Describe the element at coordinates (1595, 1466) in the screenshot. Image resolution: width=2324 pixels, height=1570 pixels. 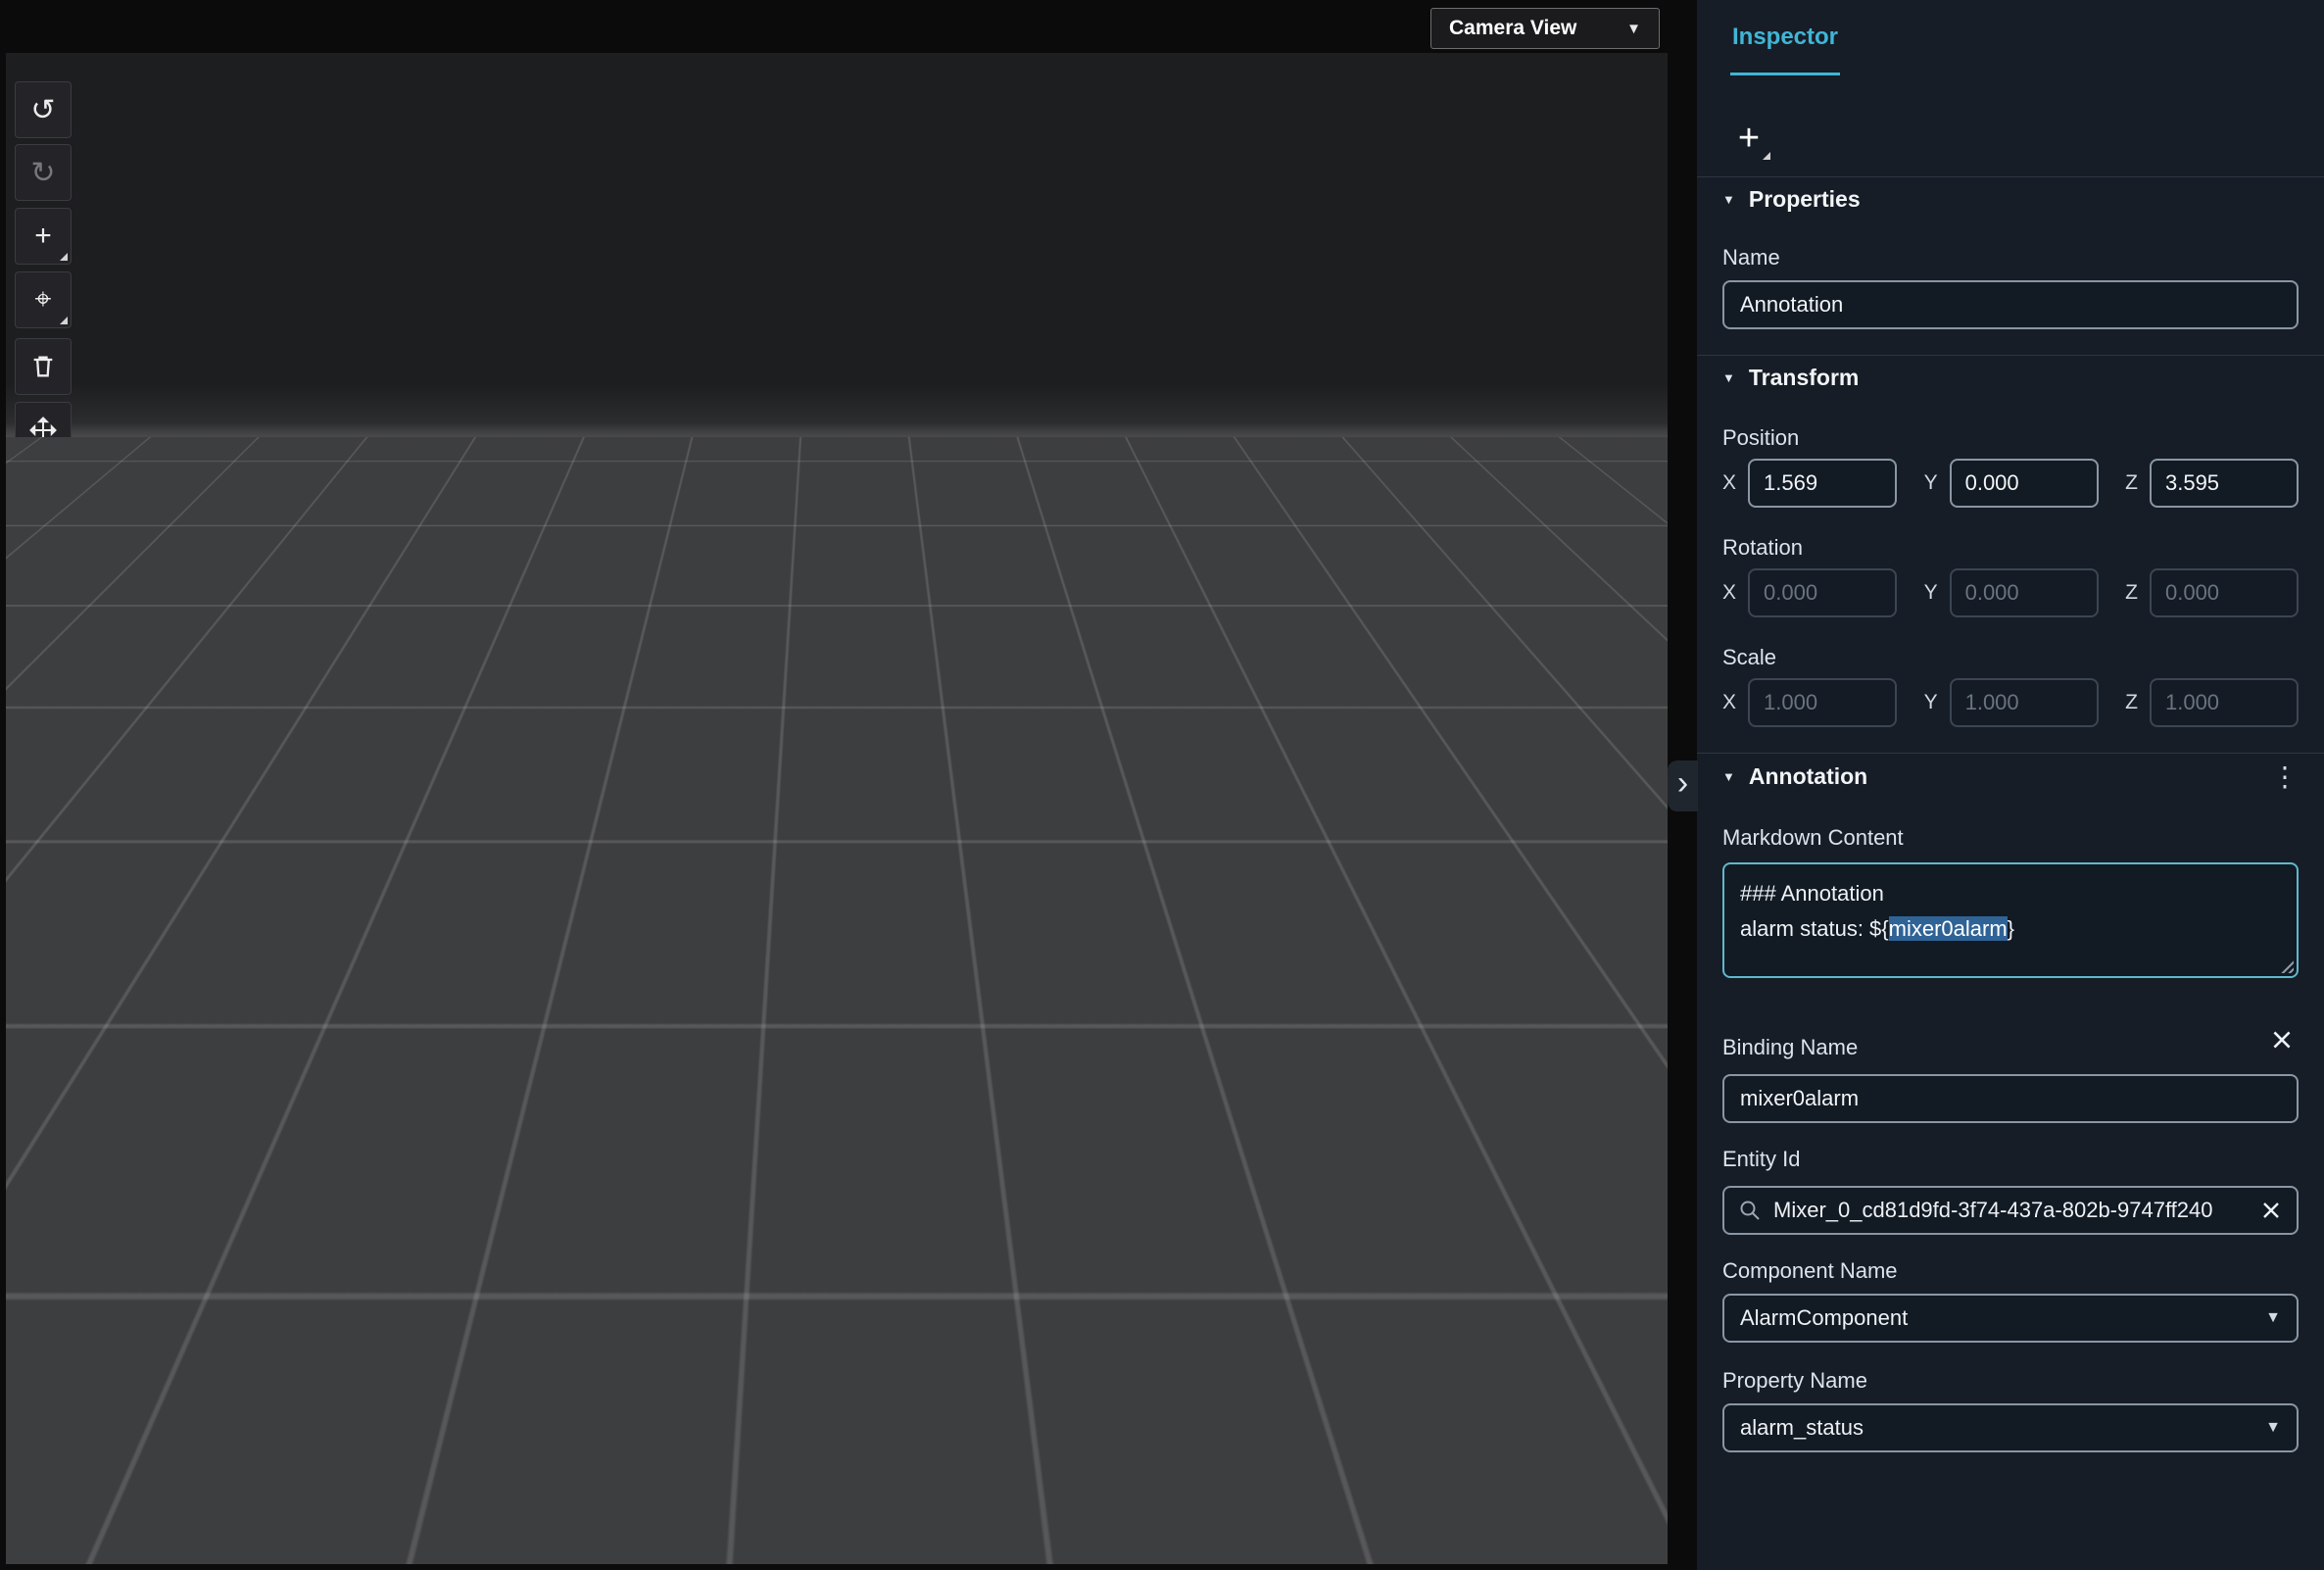
I see `triad-x-label: X` at that location.